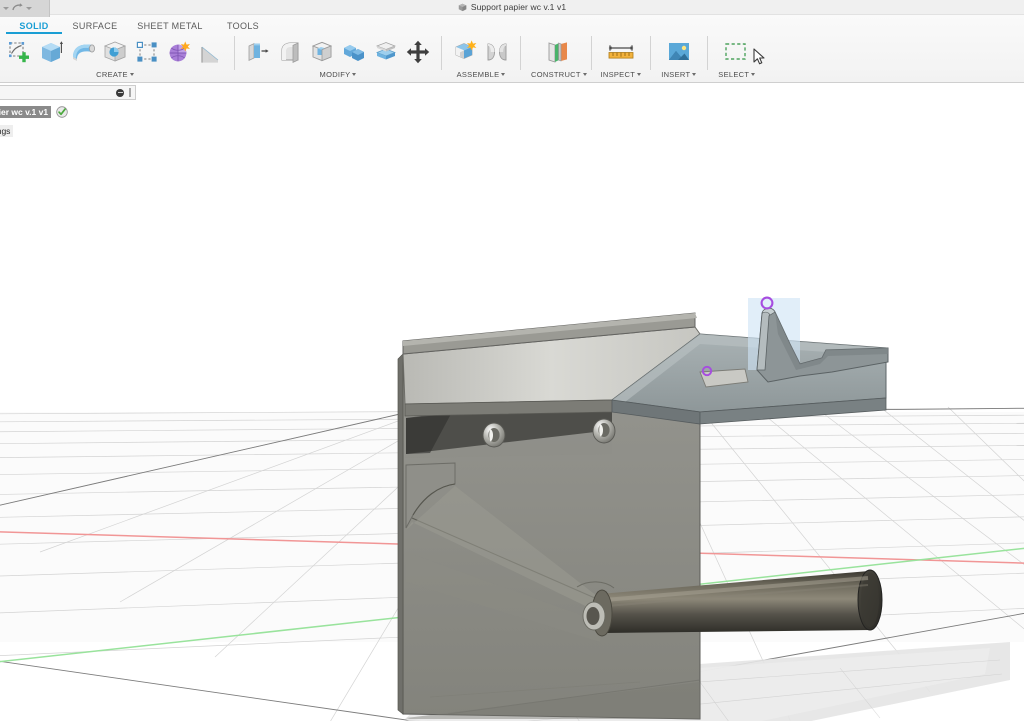  What do you see at coordinates (559, 52) in the screenshot?
I see `offset-plane-button` at bounding box center [559, 52].